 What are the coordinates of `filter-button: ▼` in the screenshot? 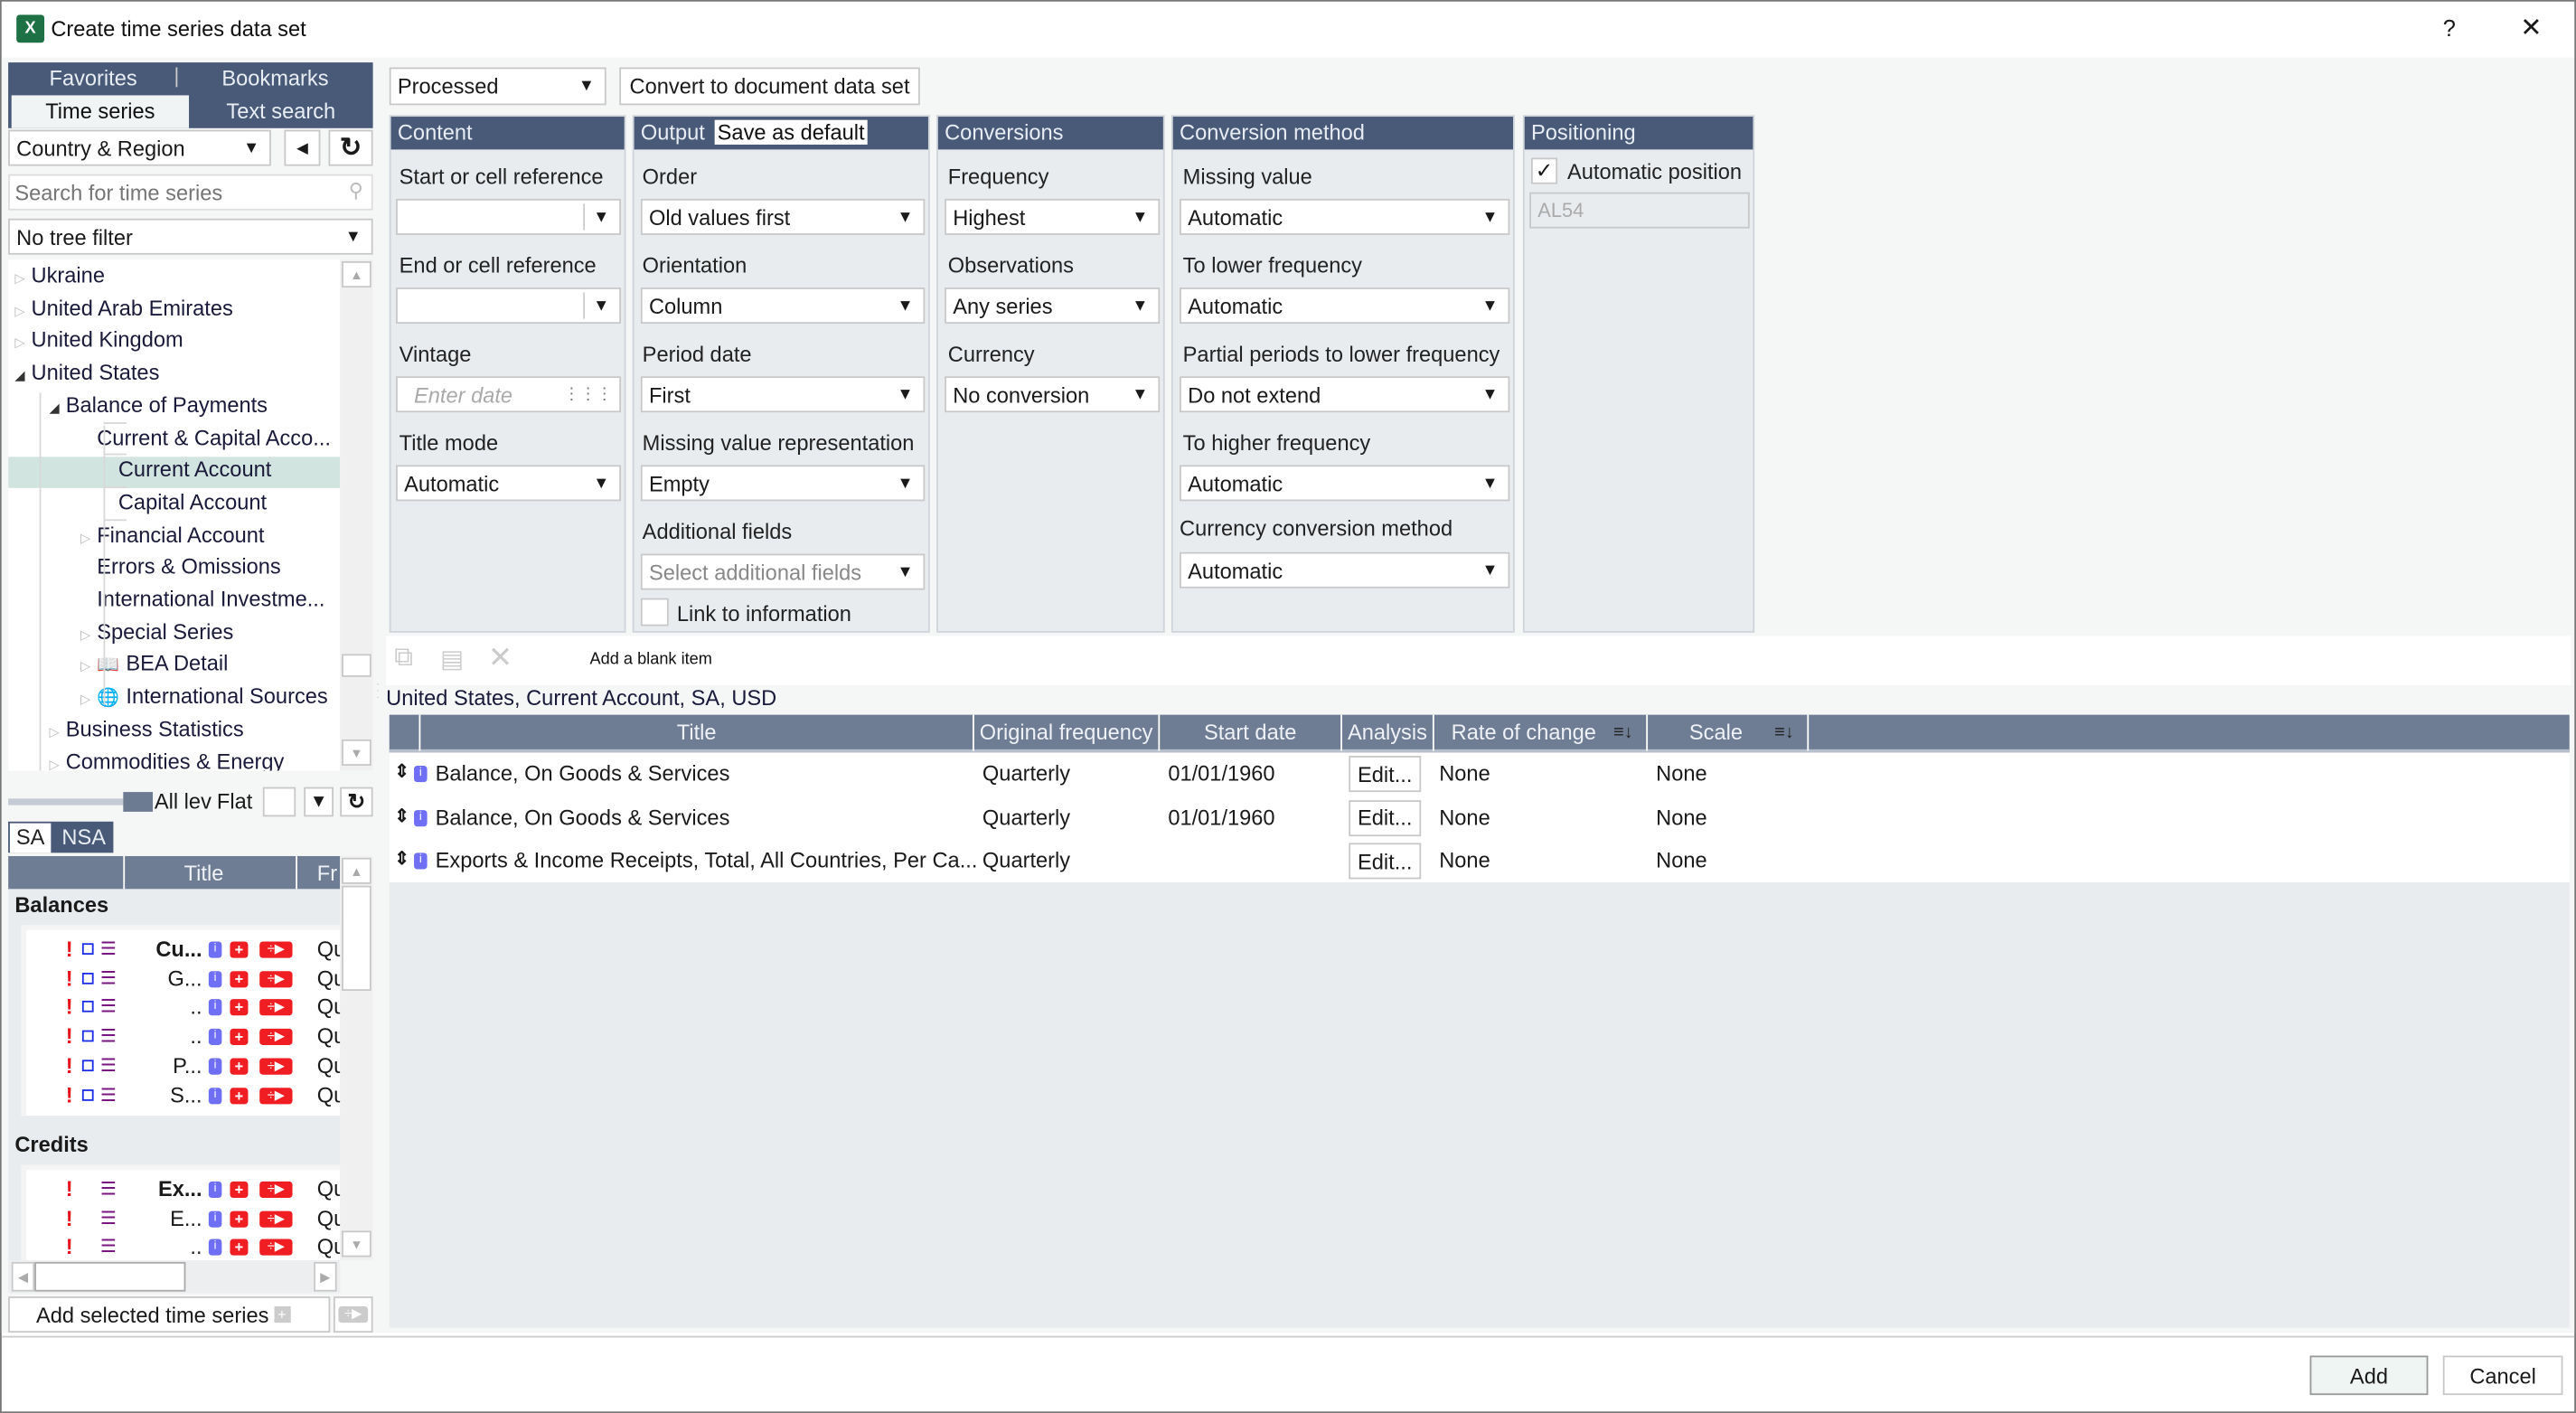 It's located at (319, 802).